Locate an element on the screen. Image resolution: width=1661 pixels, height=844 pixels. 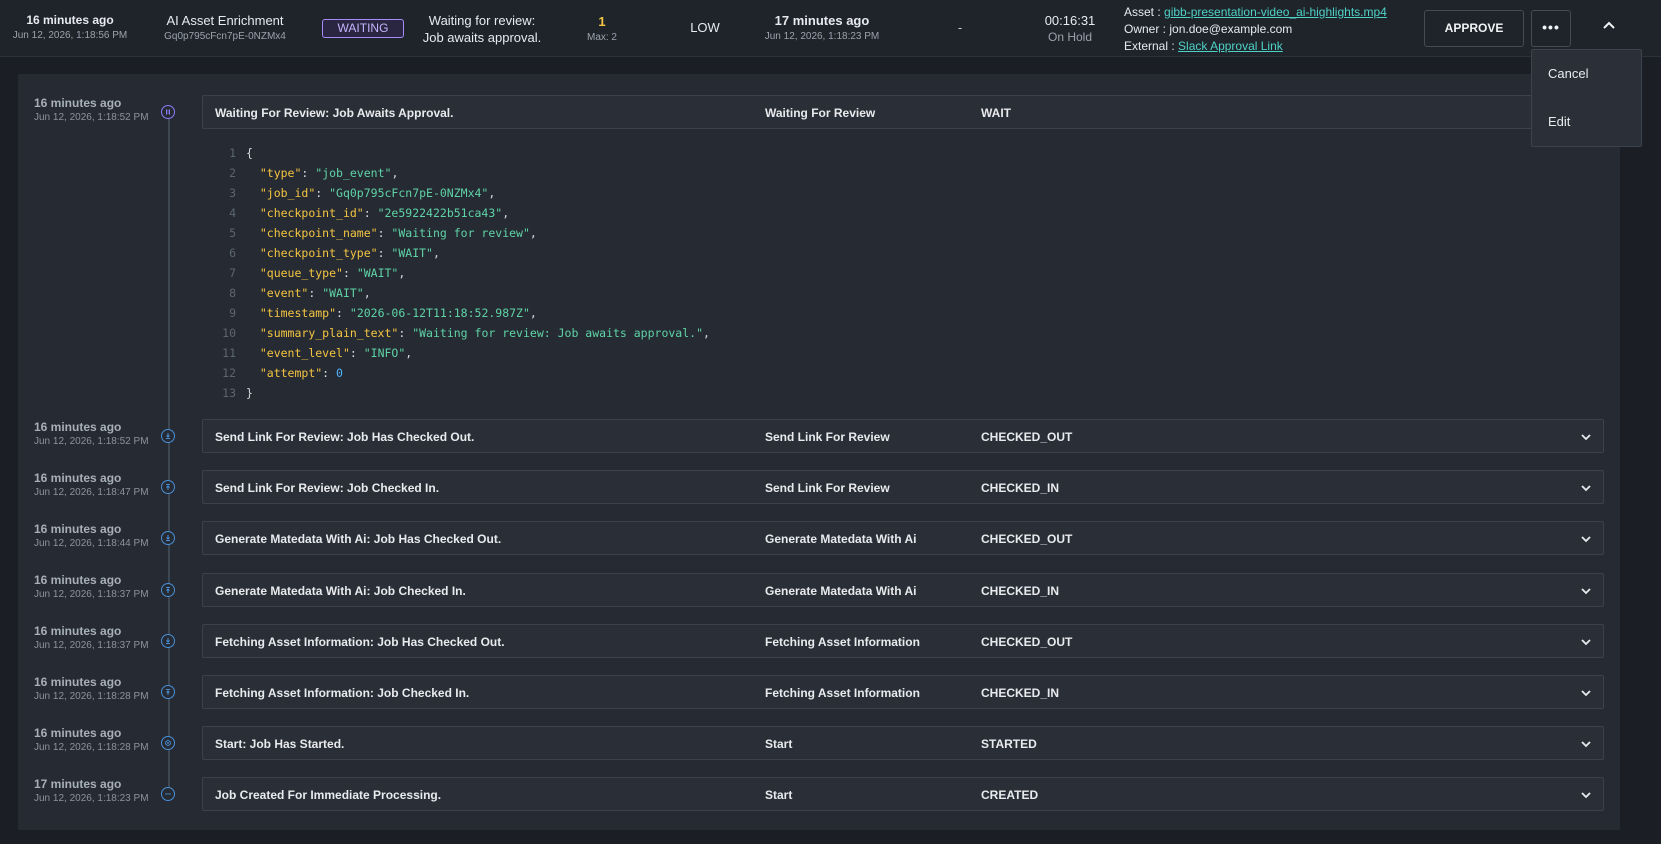
json-value: 0 is located at coordinates (339, 373).